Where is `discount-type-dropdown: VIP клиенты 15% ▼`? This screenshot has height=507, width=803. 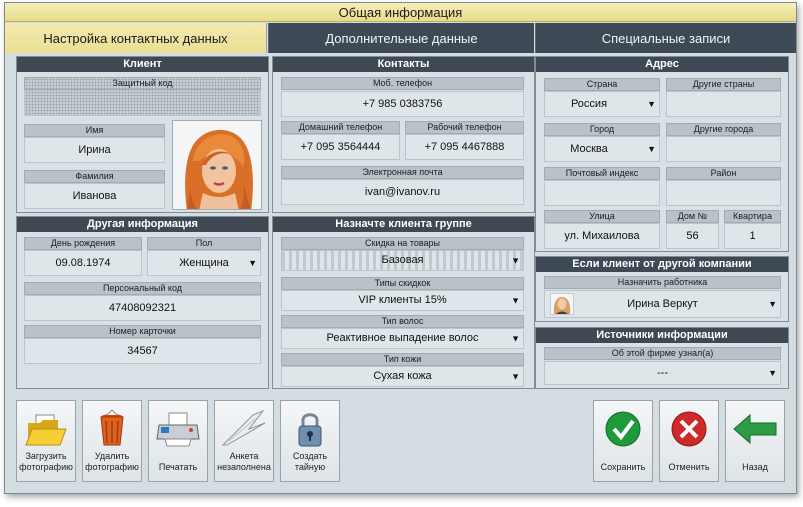 discount-type-dropdown: VIP клиенты 15% ▼ is located at coordinates (402, 300).